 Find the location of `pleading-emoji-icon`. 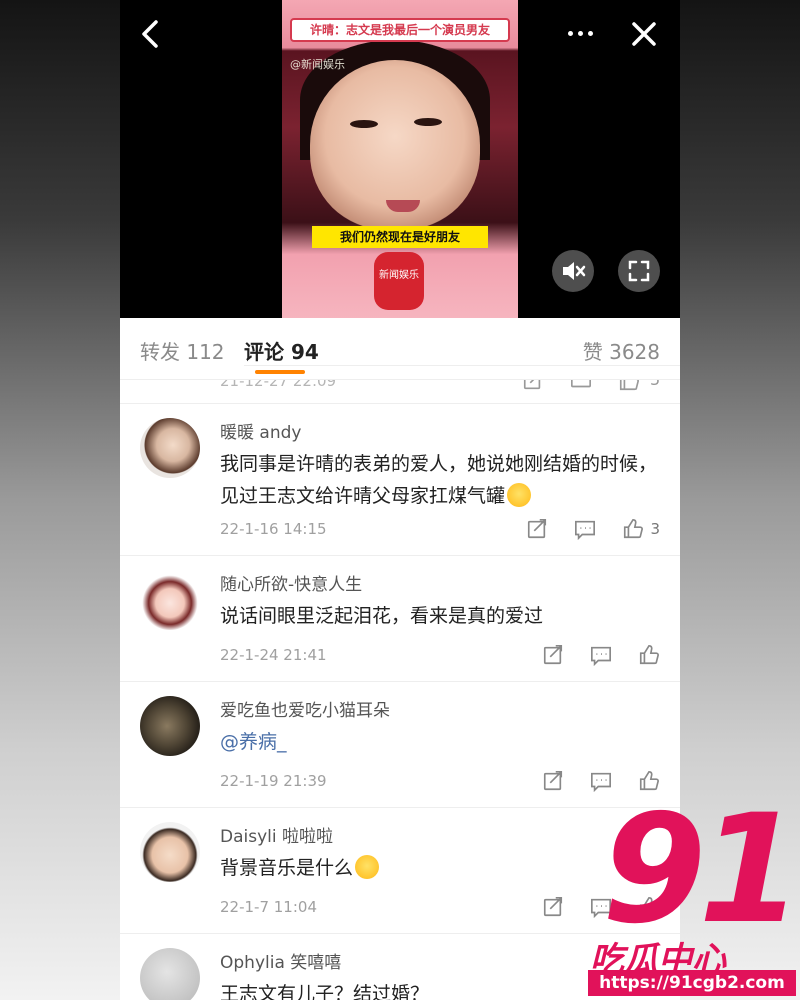

pleading-emoji-icon is located at coordinates (367, 866).